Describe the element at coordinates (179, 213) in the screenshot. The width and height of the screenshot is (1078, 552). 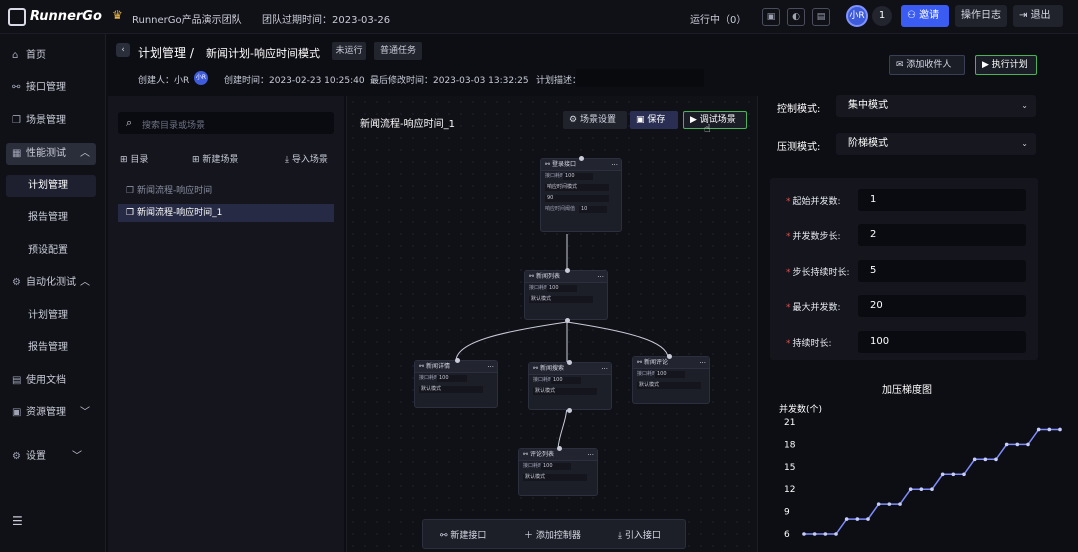
I see `tree-item-label: 新闻流程-响应时间_1` at that location.